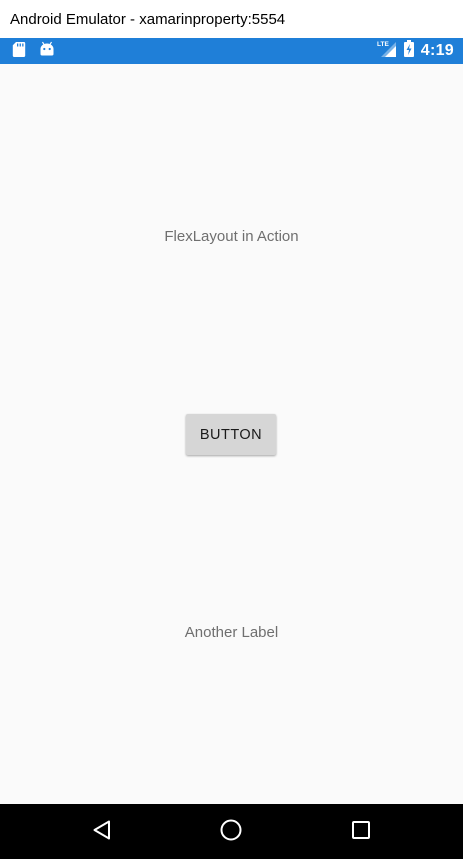 The height and width of the screenshot is (859, 463). I want to click on main-button: BUTTON, so click(231, 434).